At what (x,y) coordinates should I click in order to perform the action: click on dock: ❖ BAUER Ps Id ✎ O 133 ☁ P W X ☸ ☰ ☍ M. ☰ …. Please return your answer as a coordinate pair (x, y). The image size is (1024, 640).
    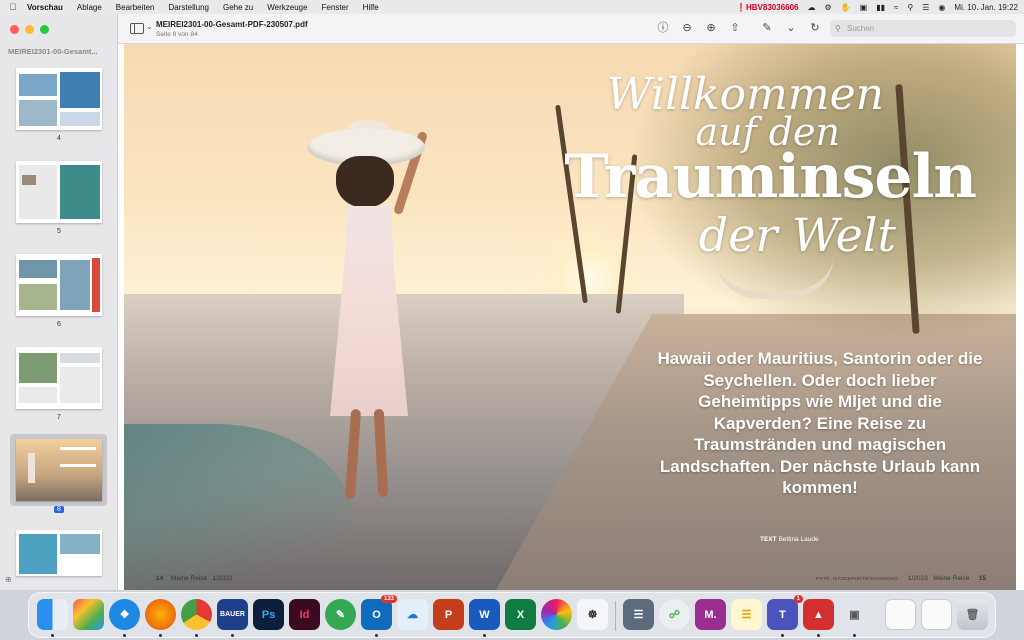
    Looking at the image, I should click on (512, 615).